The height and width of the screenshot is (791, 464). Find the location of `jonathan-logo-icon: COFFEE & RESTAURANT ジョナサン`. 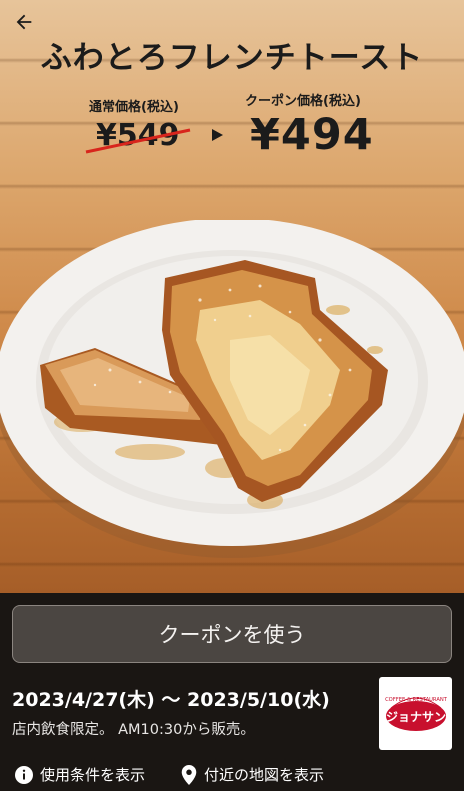

jonathan-logo-icon: COFFEE & RESTAURANT ジョナサン is located at coordinates (416, 714).